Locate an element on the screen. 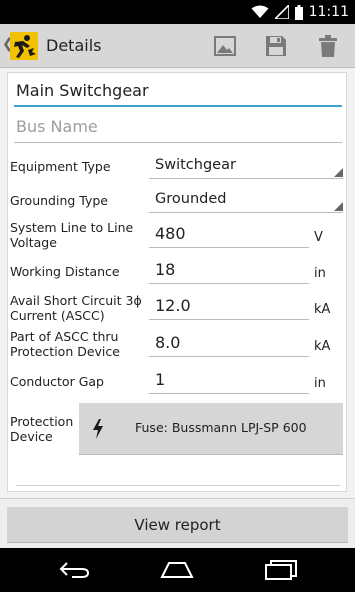  conductor-gap-value: 1 is located at coordinates (160, 379).